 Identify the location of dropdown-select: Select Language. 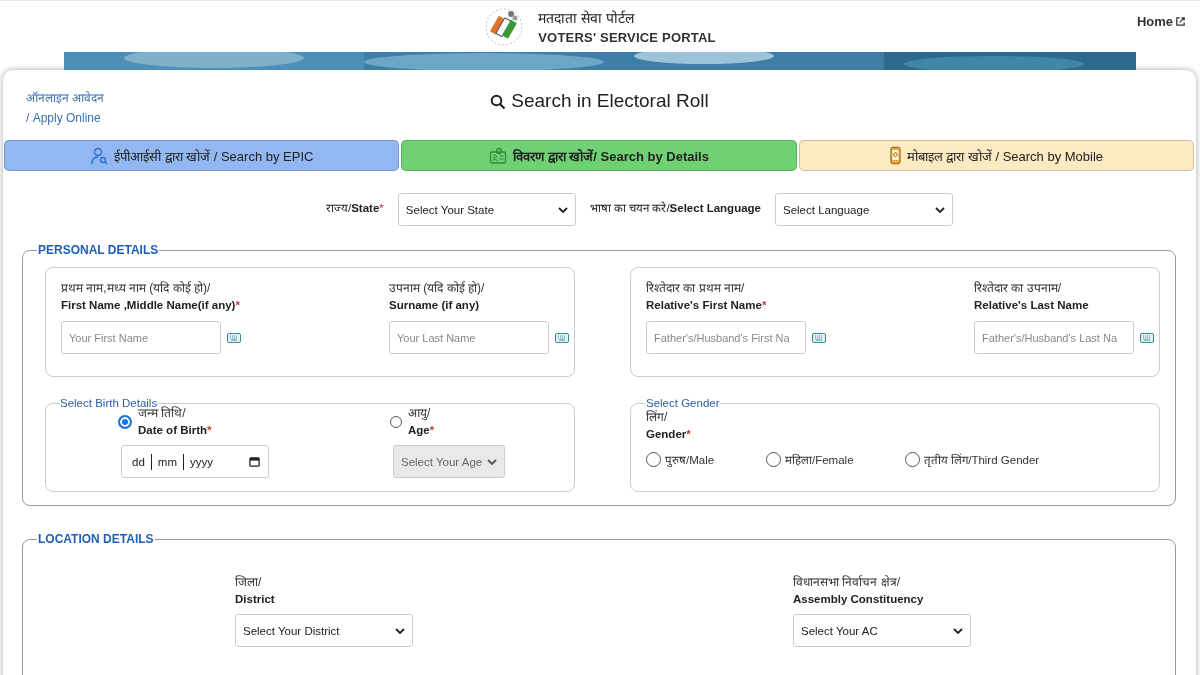
(864, 209).